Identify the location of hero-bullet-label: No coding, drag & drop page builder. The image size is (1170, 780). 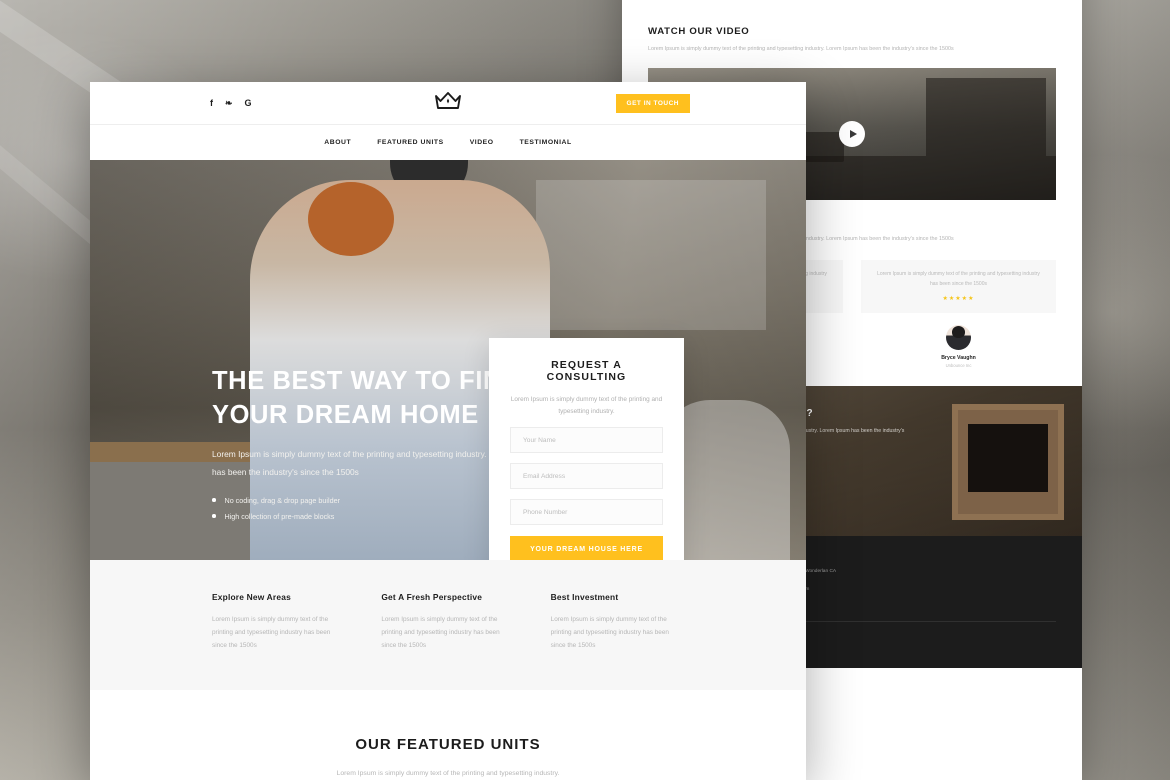
(282, 500).